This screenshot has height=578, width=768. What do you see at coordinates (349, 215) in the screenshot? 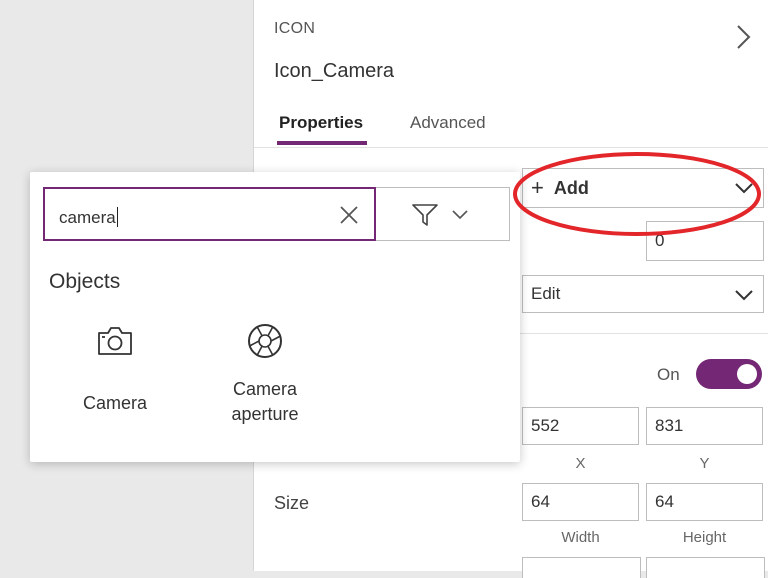
I see `close-icon` at bounding box center [349, 215].